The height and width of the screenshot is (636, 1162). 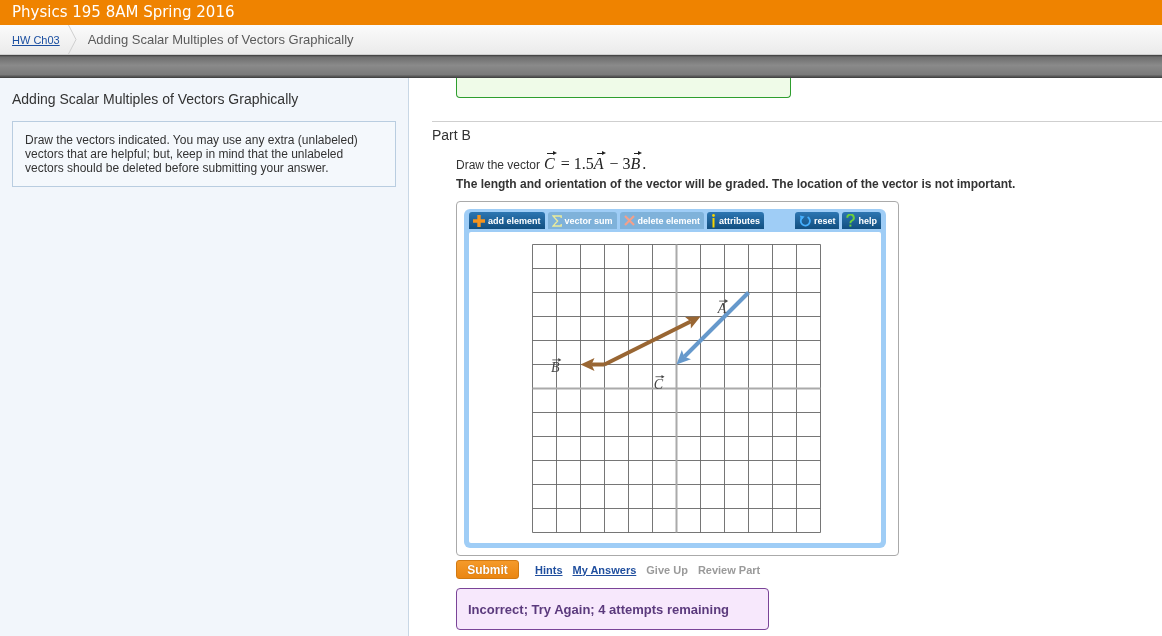 I want to click on info-icon, so click(x=714, y=220).